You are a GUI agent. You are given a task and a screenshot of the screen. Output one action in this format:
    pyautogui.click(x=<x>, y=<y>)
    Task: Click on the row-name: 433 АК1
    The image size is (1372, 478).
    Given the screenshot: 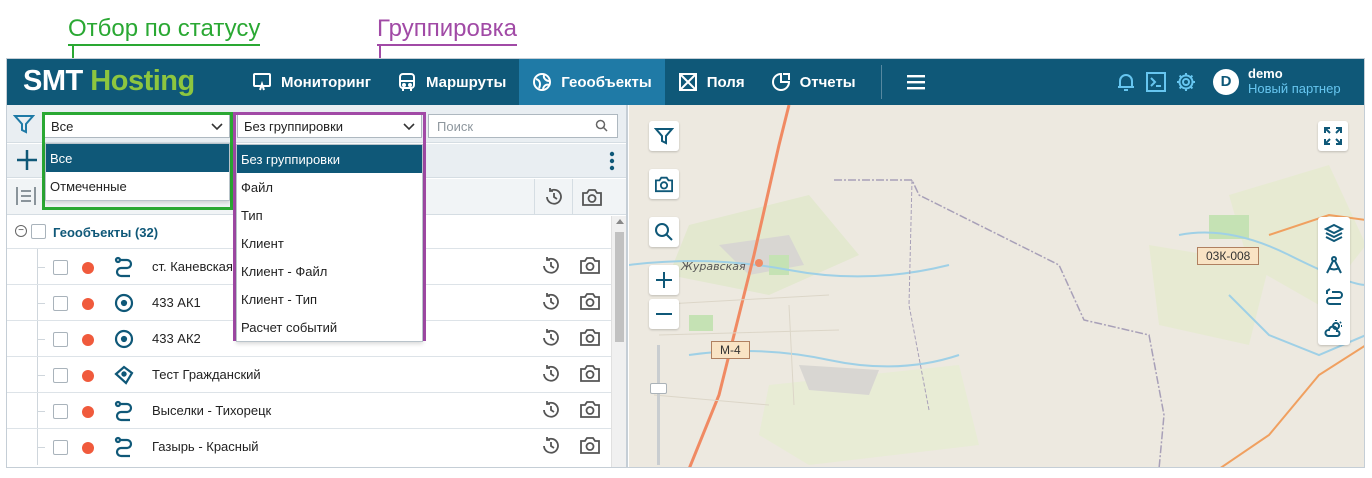 What is the action you would take?
    pyautogui.click(x=176, y=302)
    